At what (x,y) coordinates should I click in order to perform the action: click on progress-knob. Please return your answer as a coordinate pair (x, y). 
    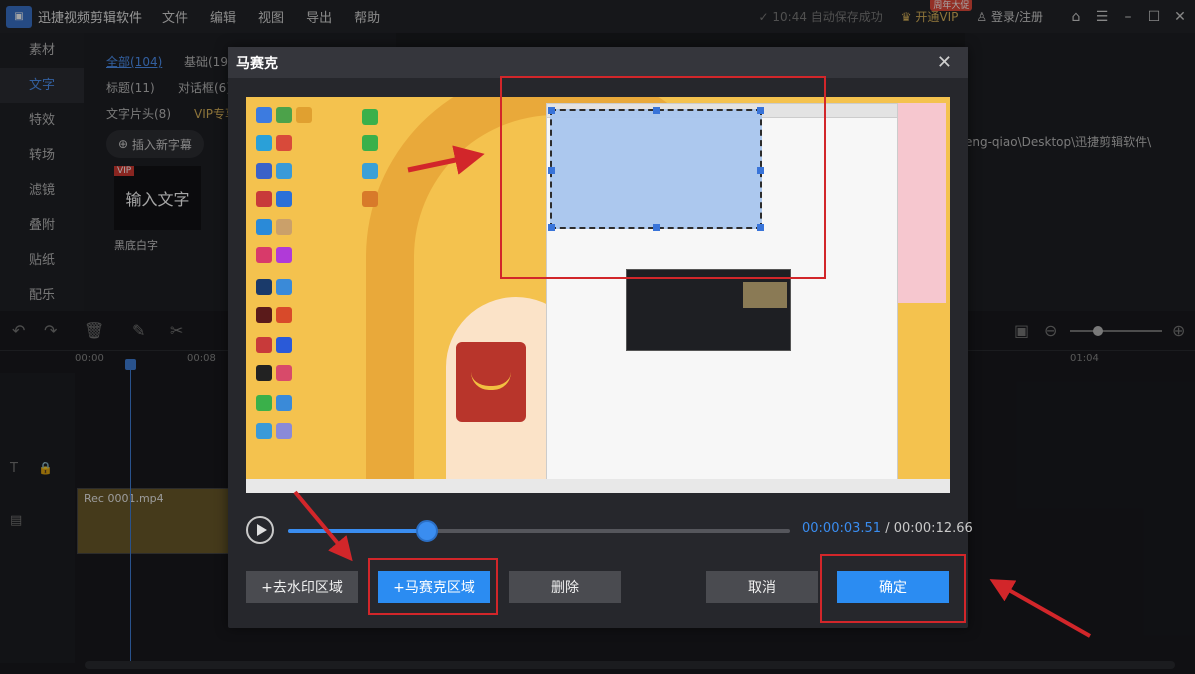
    Looking at the image, I should click on (427, 531).